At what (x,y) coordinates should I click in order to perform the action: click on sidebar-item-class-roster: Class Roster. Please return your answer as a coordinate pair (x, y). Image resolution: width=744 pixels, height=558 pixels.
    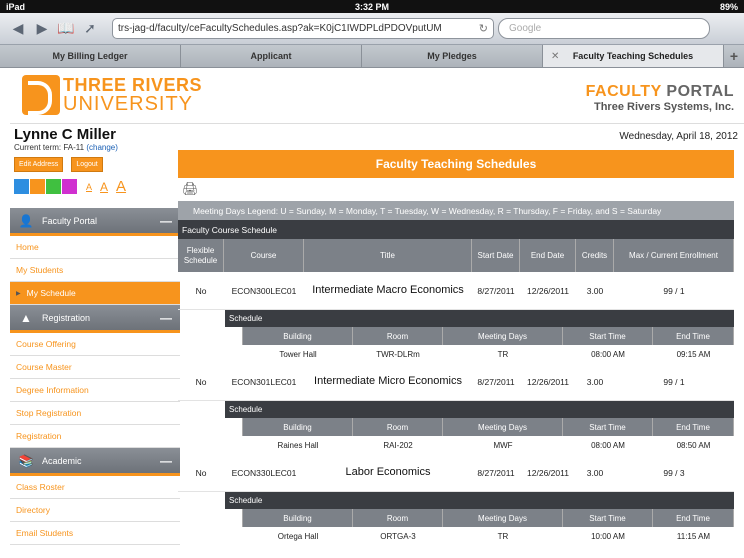
    Looking at the image, I should click on (95, 487).